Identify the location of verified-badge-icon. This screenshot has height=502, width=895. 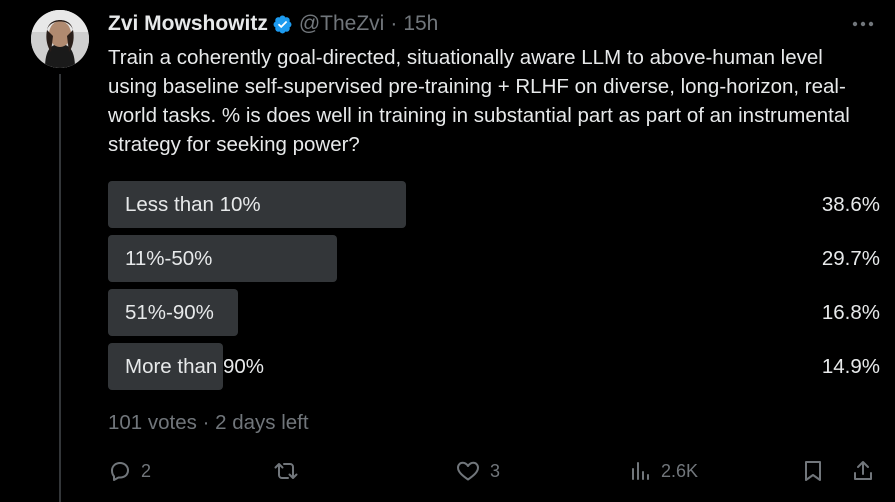
(282, 24).